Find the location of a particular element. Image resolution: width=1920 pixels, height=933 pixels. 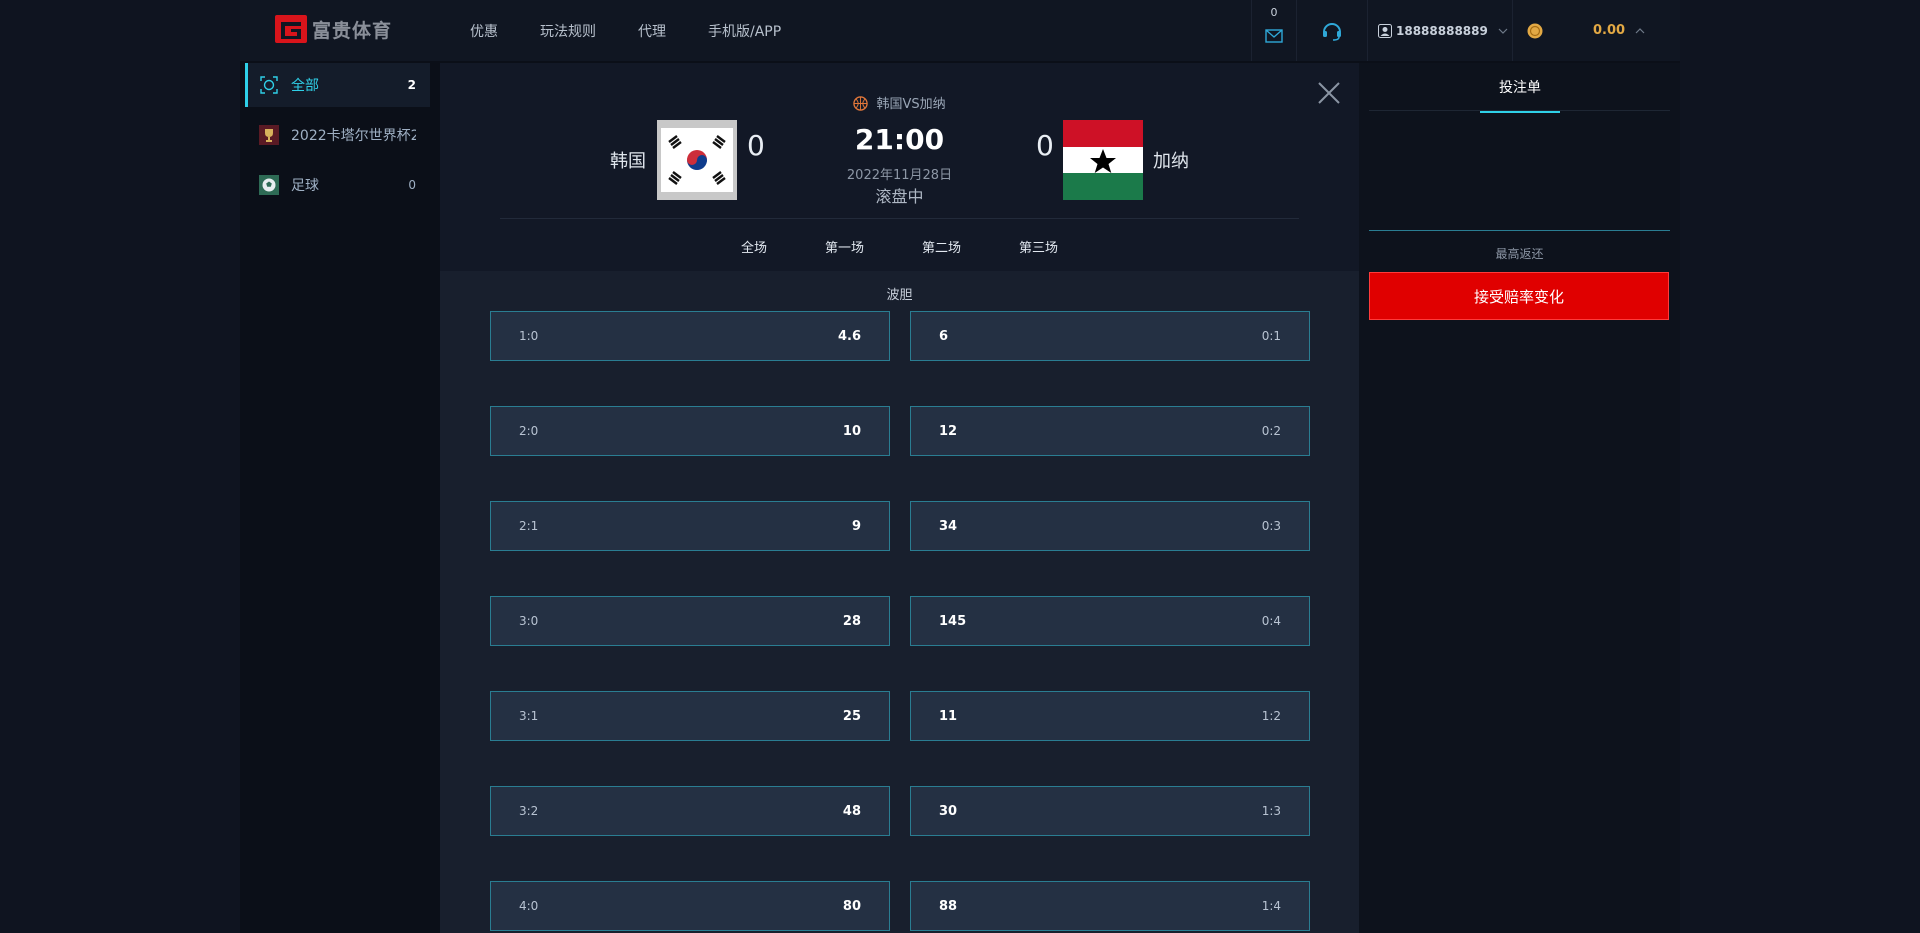

odds-cell-home: 3:1 25 is located at coordinates (690, 716).